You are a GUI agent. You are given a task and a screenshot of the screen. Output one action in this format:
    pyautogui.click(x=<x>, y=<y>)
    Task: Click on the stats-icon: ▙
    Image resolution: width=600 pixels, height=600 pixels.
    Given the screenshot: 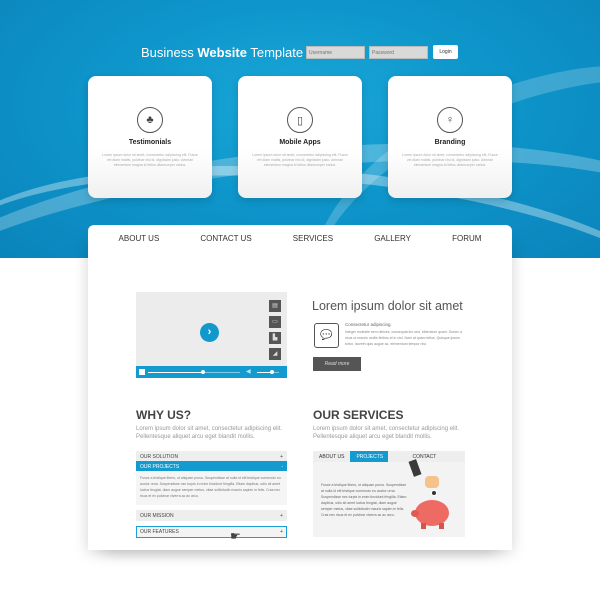 What is the action you would take?
    pyautogui.click(x=275, y=338)
    